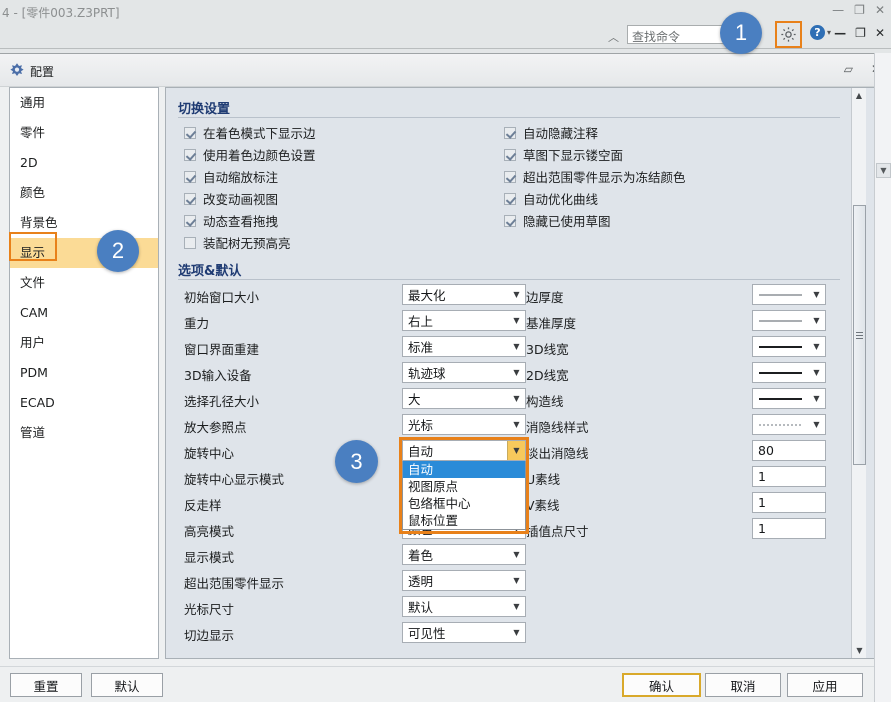 The width and height of the screenshot is (891, 702). I want to click on combo-display-mode: 着色 ▼, so click(464, 554).